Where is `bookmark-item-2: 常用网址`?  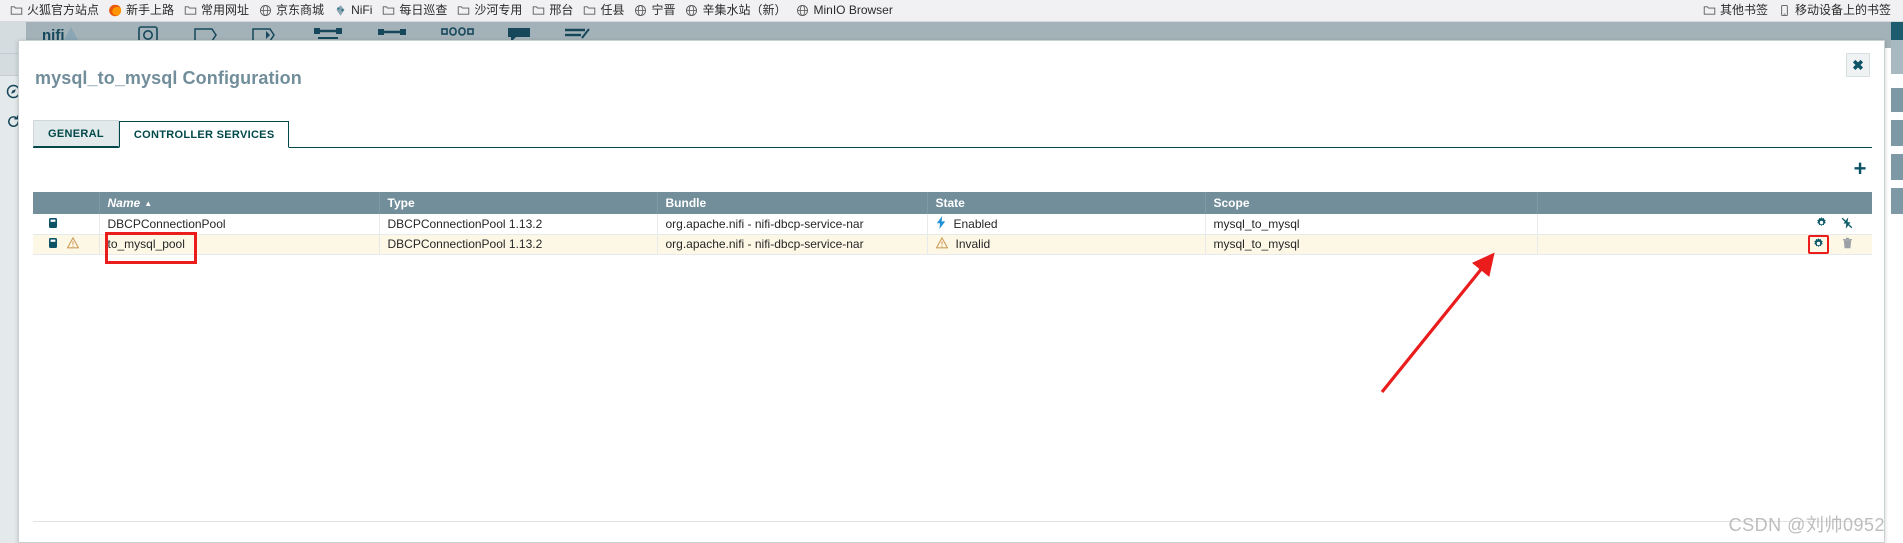 bookmark-item-2: 常用网址 is located at coordinates (217, 10).